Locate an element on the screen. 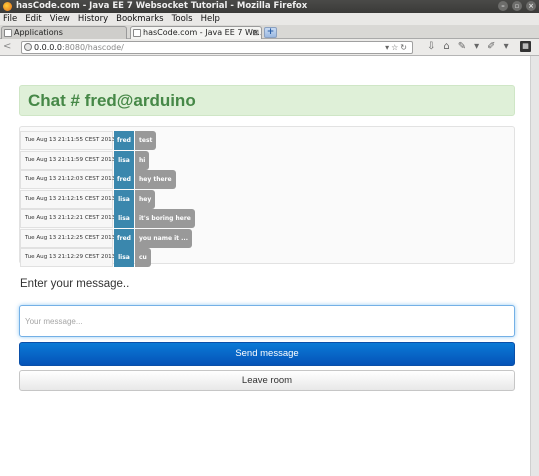 The height and width of the screenshot is (476, 539). address-bar: 0.0.0.0:8080/hascode/ ▾☆↻ is located at coordinates (217, 47).